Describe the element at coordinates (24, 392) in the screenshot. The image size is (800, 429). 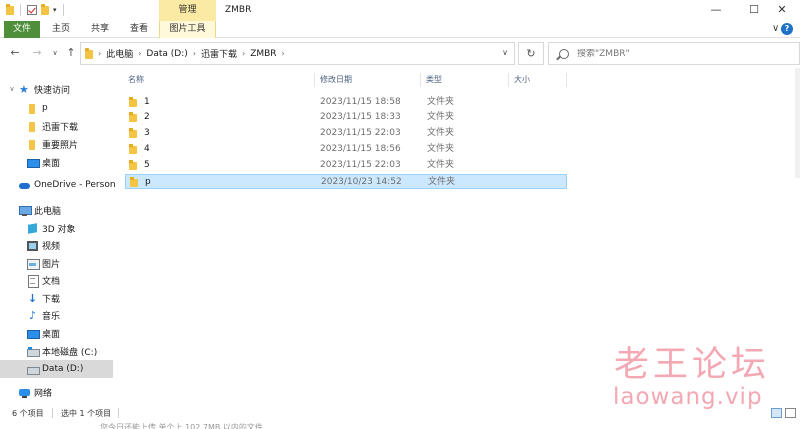
I see `network-icon` at that location.